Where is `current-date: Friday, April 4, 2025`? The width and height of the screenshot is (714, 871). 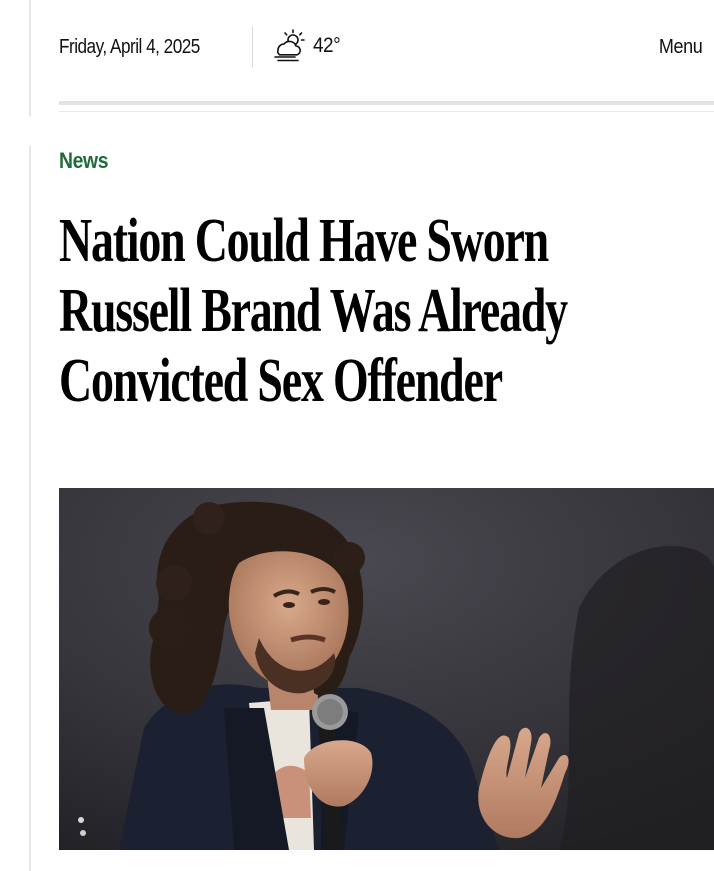
current-date: Friday, April 4, 2025 is located at coordinates (129, 47).